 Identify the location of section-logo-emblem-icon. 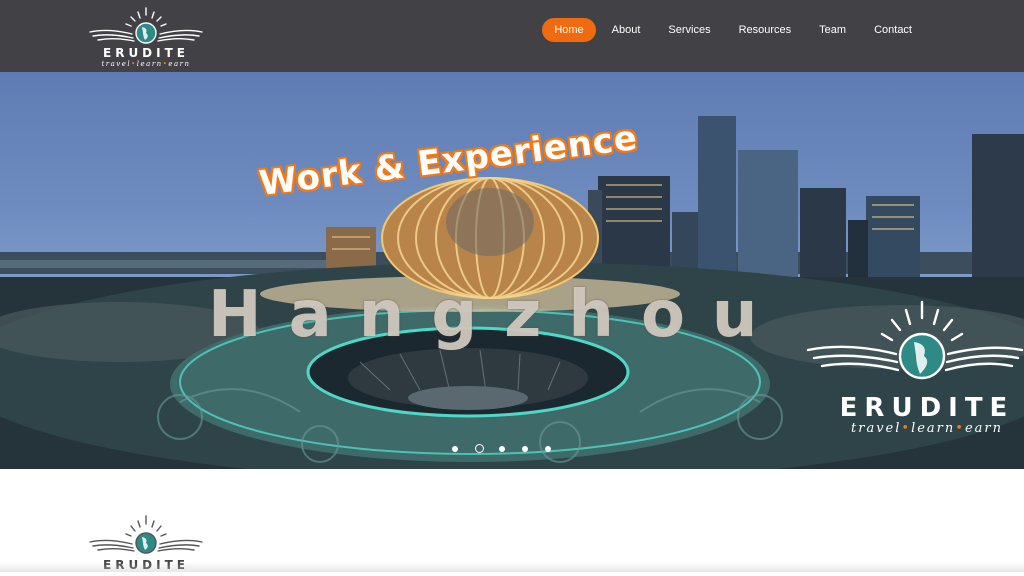
(146, 534).